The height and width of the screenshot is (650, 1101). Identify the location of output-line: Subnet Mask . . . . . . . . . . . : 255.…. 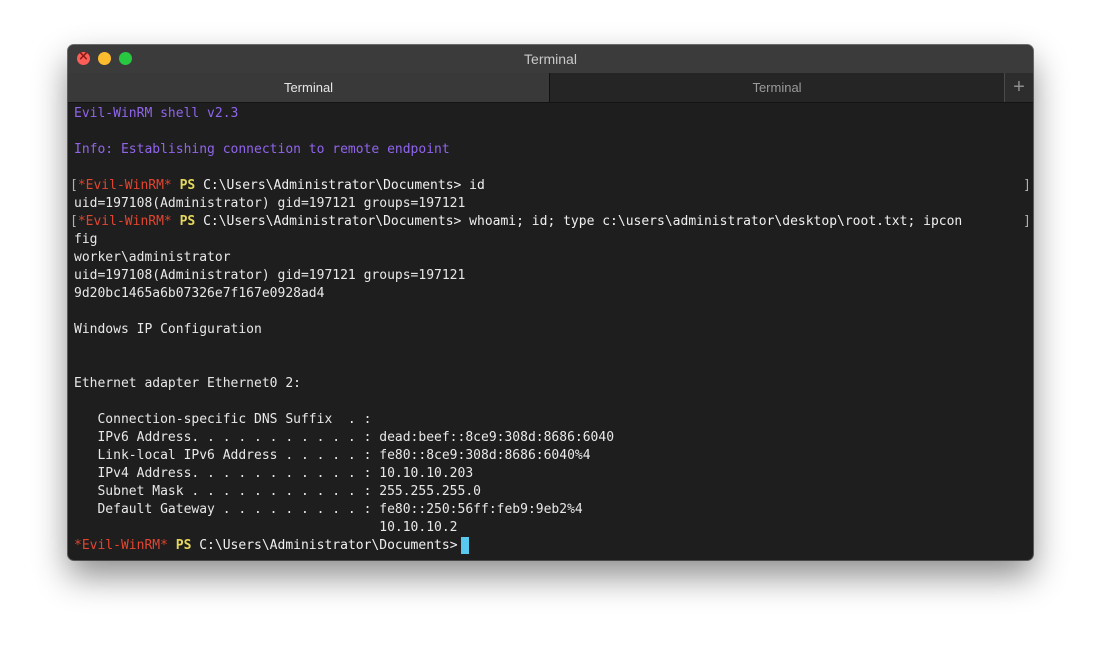
(277, 491).